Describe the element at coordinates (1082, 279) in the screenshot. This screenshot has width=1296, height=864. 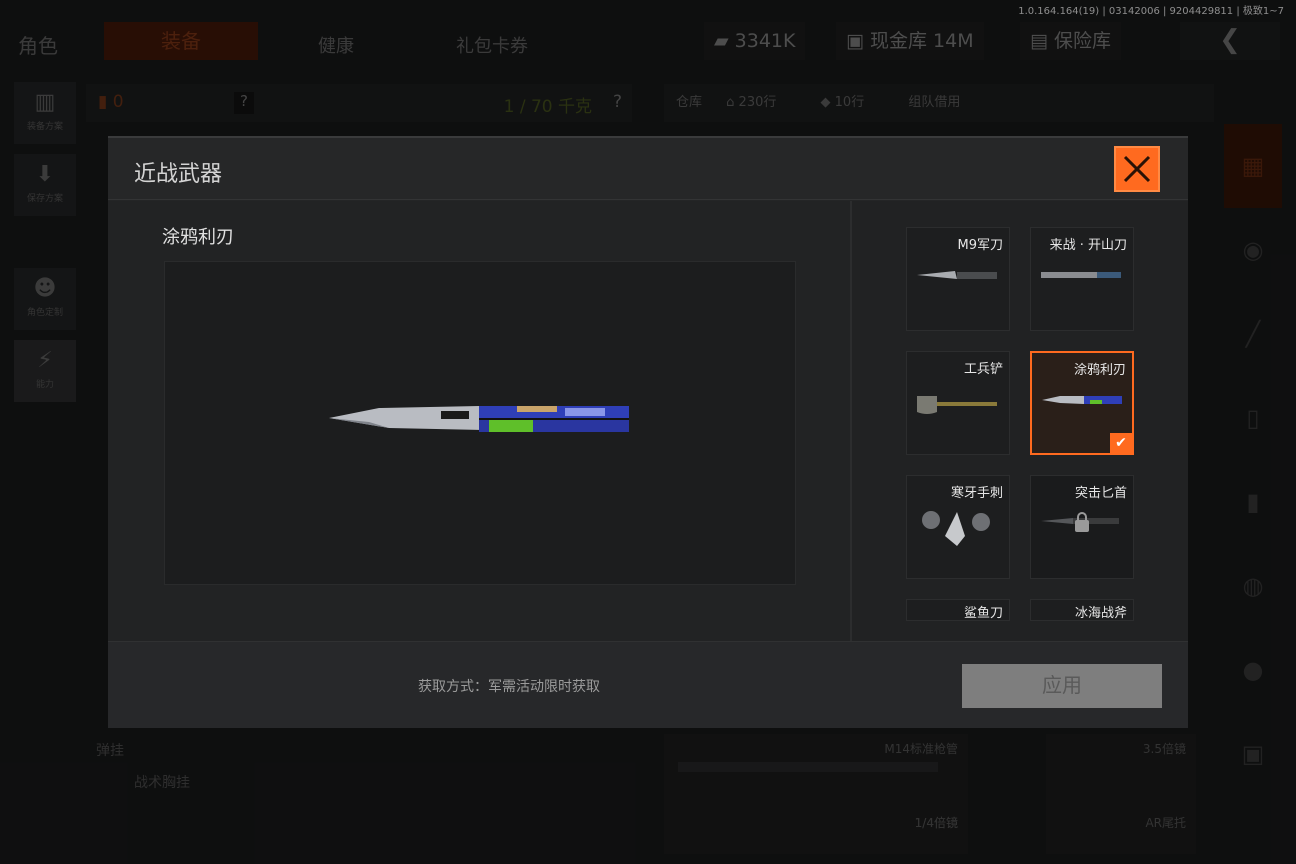
I see `weapon-card-machete: 来战 · 开山刀` at that location.